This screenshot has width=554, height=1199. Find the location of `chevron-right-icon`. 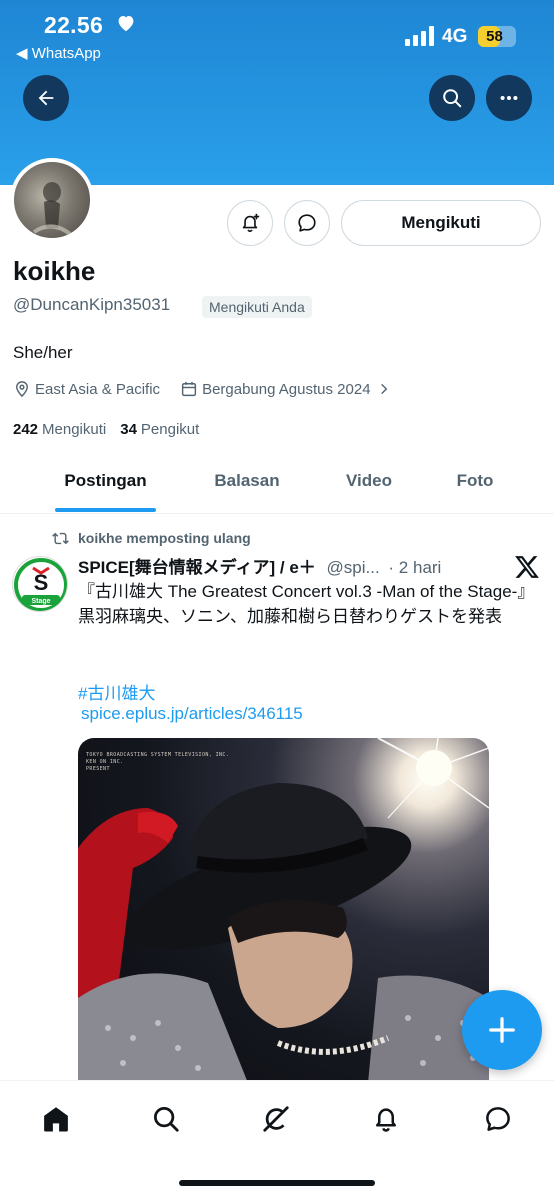

chevron-right-icon is located at coordinates (384, 389).